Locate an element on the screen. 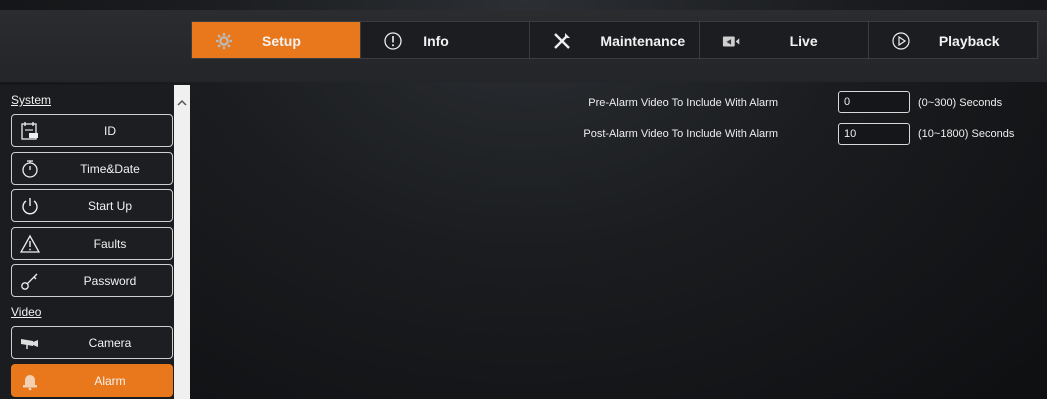  tab-setup-label: Setup is located at coordinates (281, 41).